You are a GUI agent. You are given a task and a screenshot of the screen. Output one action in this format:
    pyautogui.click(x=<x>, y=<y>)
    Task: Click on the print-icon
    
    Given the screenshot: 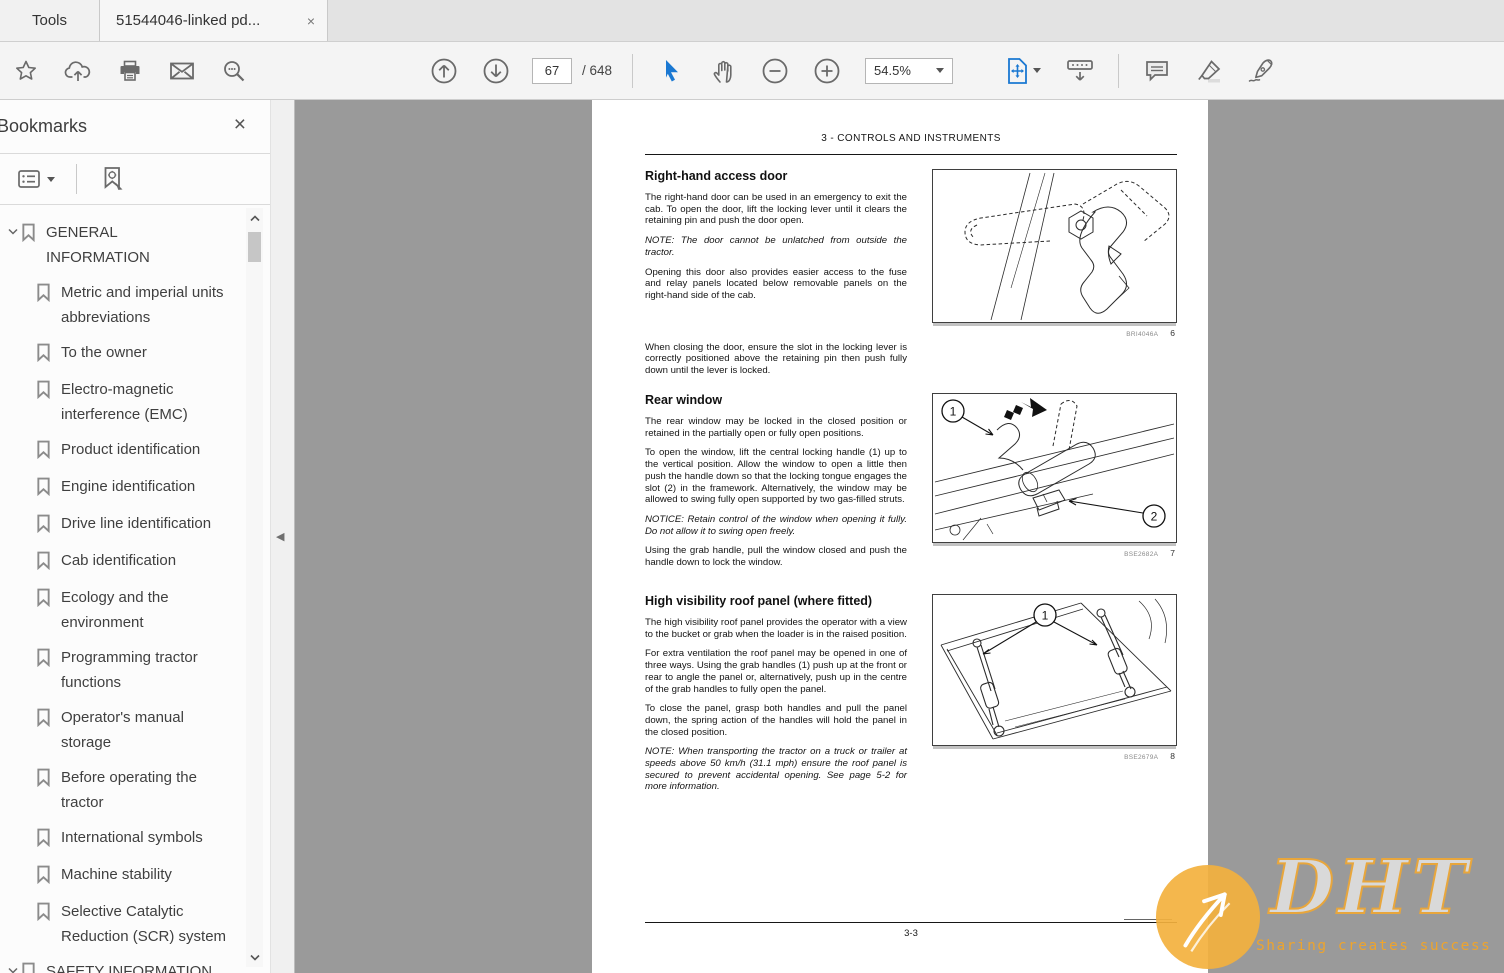 What is the action you would take?
    pyautogui.click(x=130, y=71)
    